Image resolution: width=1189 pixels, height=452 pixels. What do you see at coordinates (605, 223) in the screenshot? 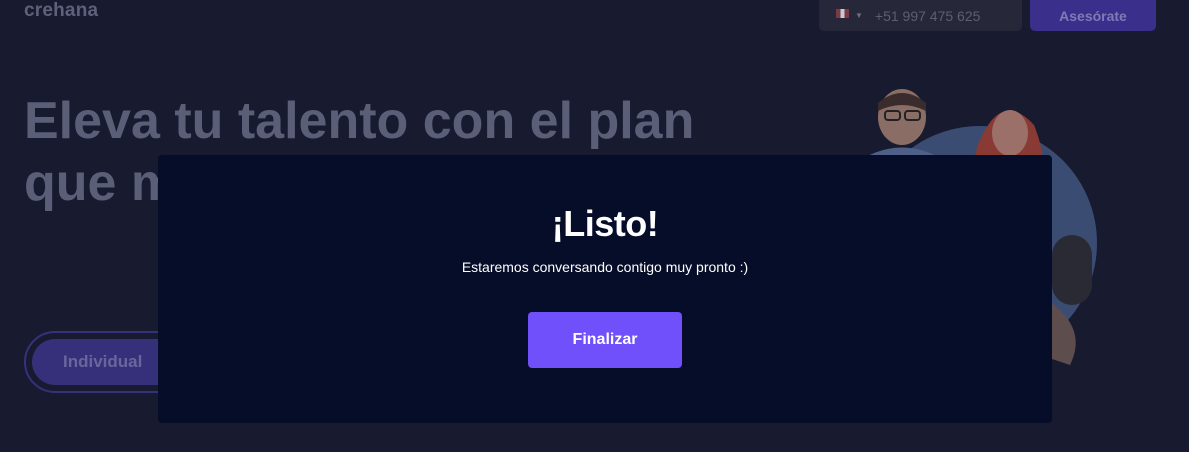
I see `modal-title: ¡Listo!` at bounding box center [605, 223].